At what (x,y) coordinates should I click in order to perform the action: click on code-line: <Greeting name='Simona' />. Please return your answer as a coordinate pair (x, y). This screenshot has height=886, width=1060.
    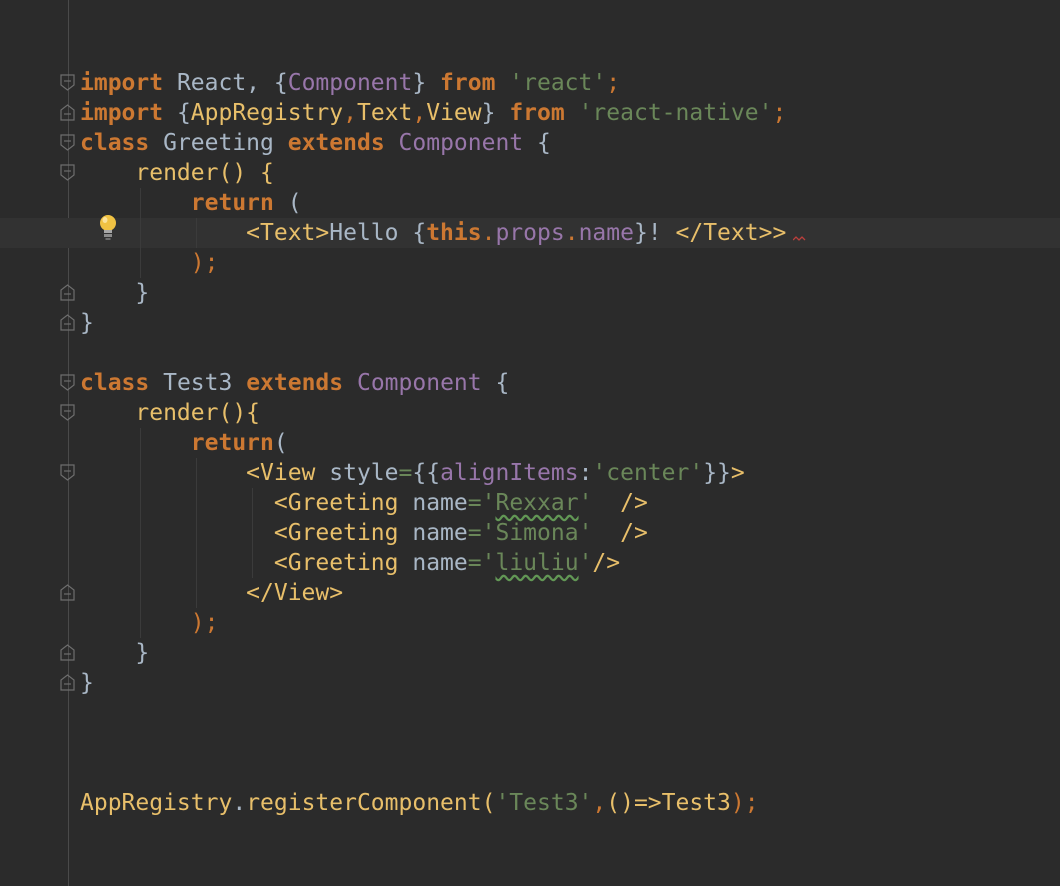
    Looking at the image, I should click on (364, 533).